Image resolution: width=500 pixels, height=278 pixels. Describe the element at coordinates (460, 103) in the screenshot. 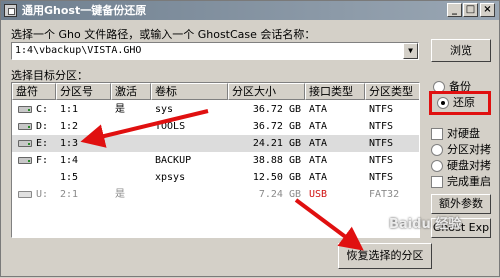

I see `restore-highlight-box` at that location.